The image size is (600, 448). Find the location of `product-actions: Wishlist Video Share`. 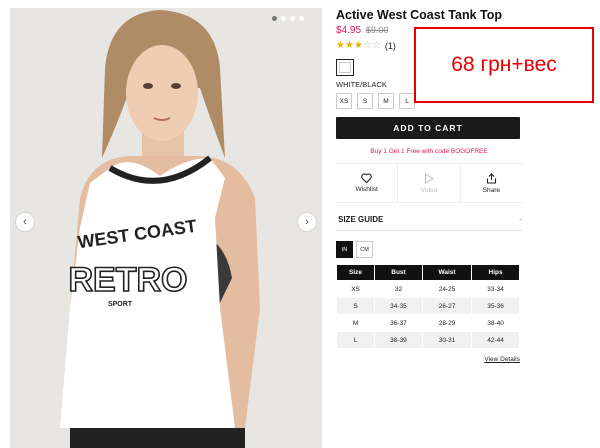

product-actions: Wishlist Video Share is located at coordinates (429, 183).